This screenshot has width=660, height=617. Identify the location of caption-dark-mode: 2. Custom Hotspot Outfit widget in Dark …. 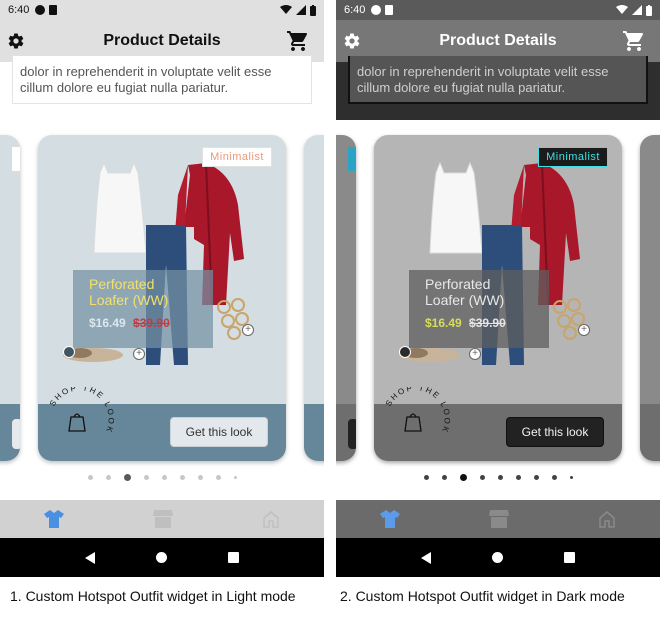
(482, 596).